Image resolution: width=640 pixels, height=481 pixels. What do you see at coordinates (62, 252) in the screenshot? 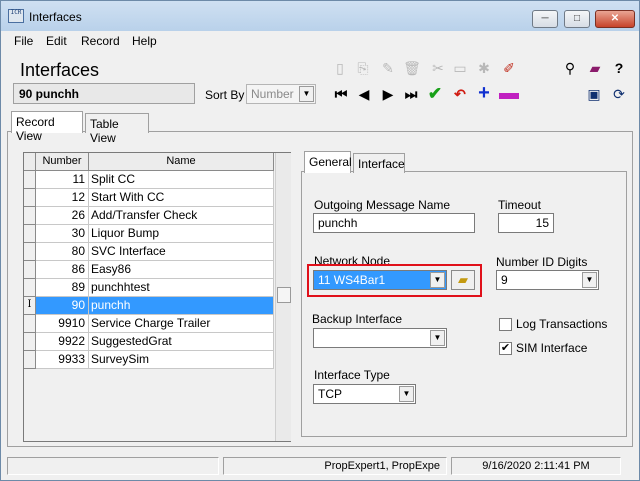
I see `cell-number: 80` at bounding box center [62, 252].